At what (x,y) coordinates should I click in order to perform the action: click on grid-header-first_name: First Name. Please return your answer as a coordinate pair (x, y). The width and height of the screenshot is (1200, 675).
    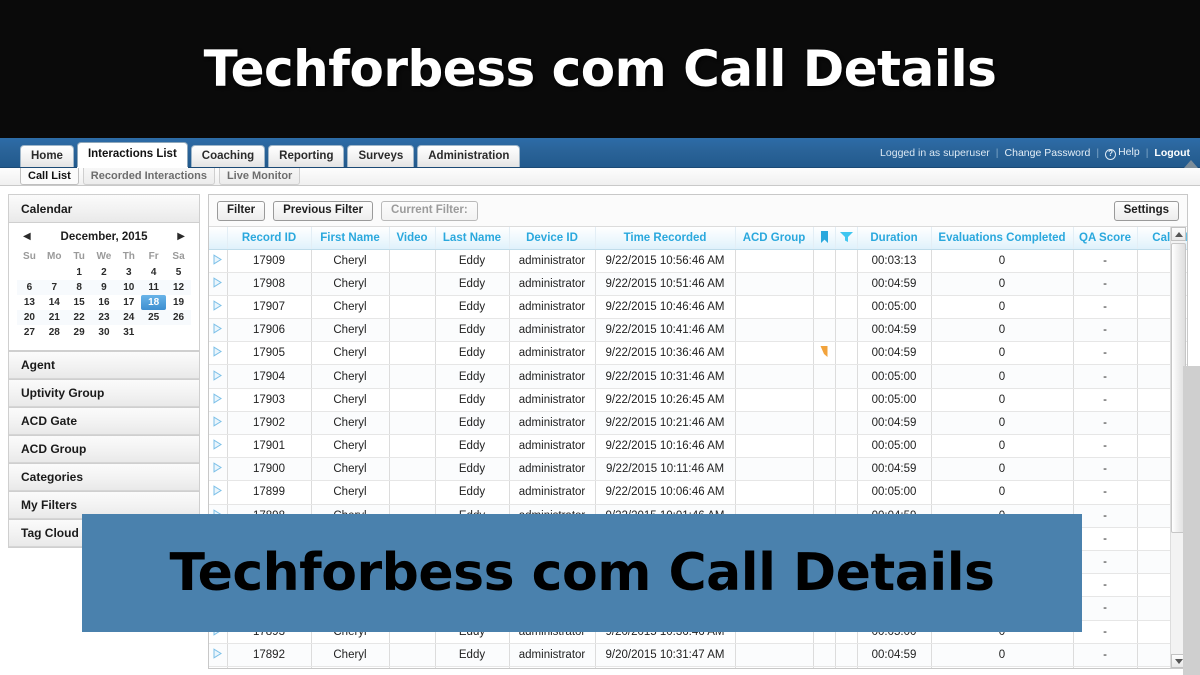
    Looking at the image, I should click on (350, 238).